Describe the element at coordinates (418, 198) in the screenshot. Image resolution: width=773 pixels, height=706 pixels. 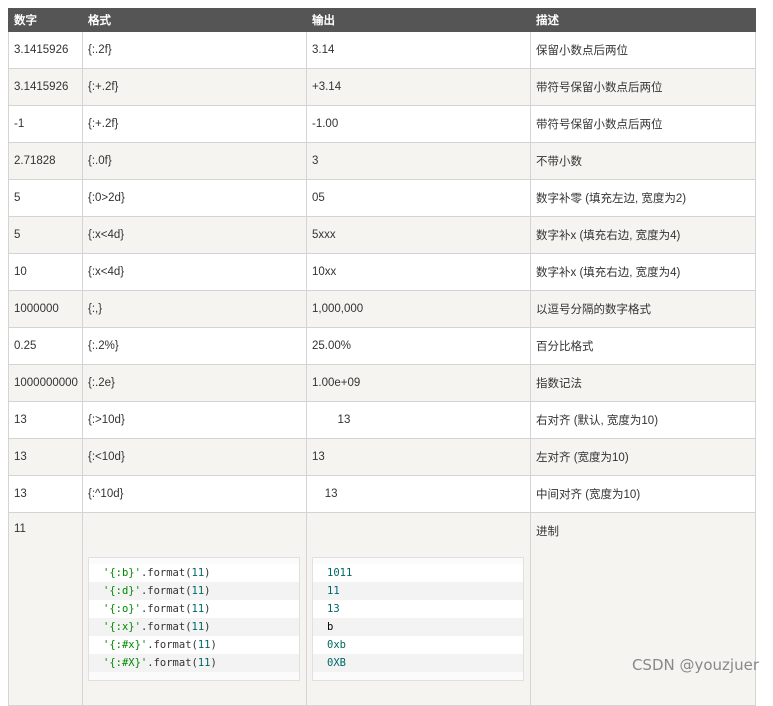
I see `cell-output: 05` at that location.